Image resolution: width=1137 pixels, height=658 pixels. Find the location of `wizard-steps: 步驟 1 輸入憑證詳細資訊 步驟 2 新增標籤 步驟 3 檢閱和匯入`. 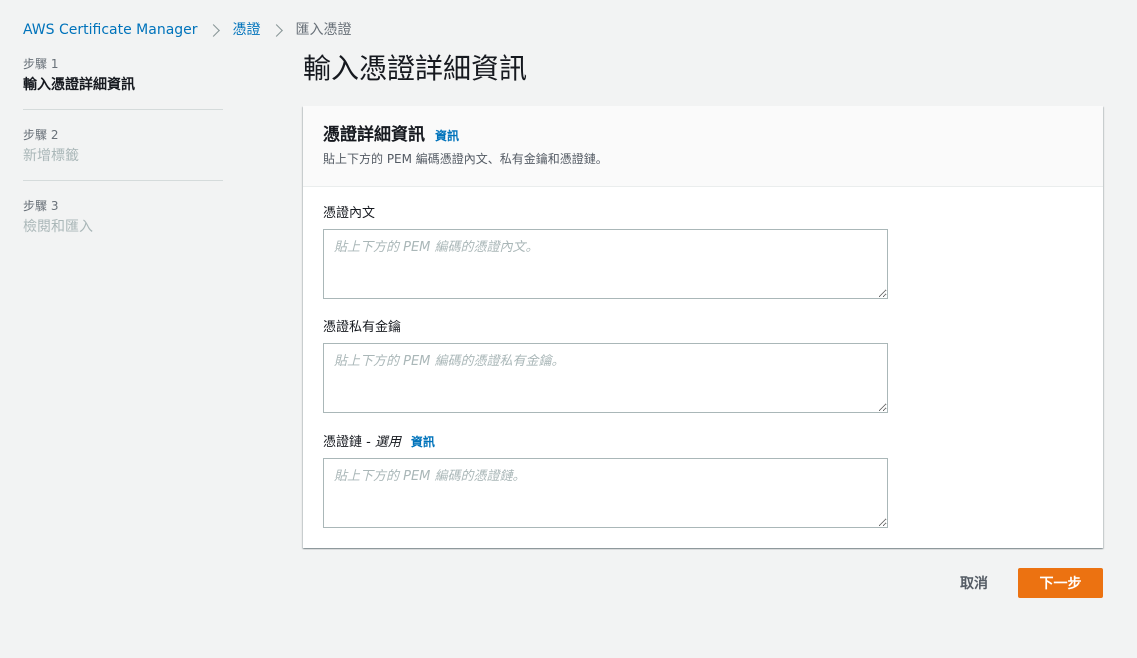

wizard-steps: 步驟 1 輸入憑證詳細資訊 步驟 2 新增標籤 步驟 3 檢閱和匯入 is located at coordinates (123, 153).